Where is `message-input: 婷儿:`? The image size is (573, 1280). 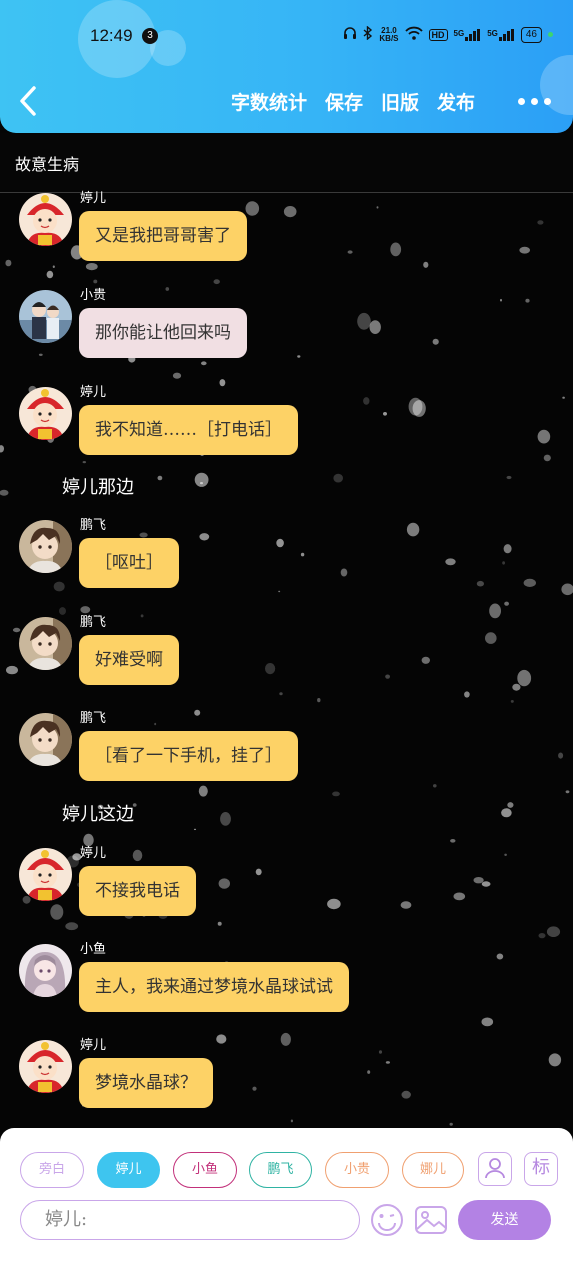
message-input: 婷儿: is located at coordinates (190, 1220).